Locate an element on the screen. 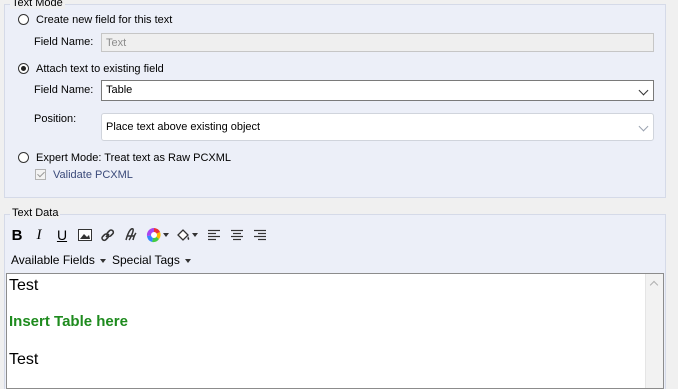 Image resolution: width=678 pixels, height=389 pixels. align-right-icon is located at coordinates (260, 235).